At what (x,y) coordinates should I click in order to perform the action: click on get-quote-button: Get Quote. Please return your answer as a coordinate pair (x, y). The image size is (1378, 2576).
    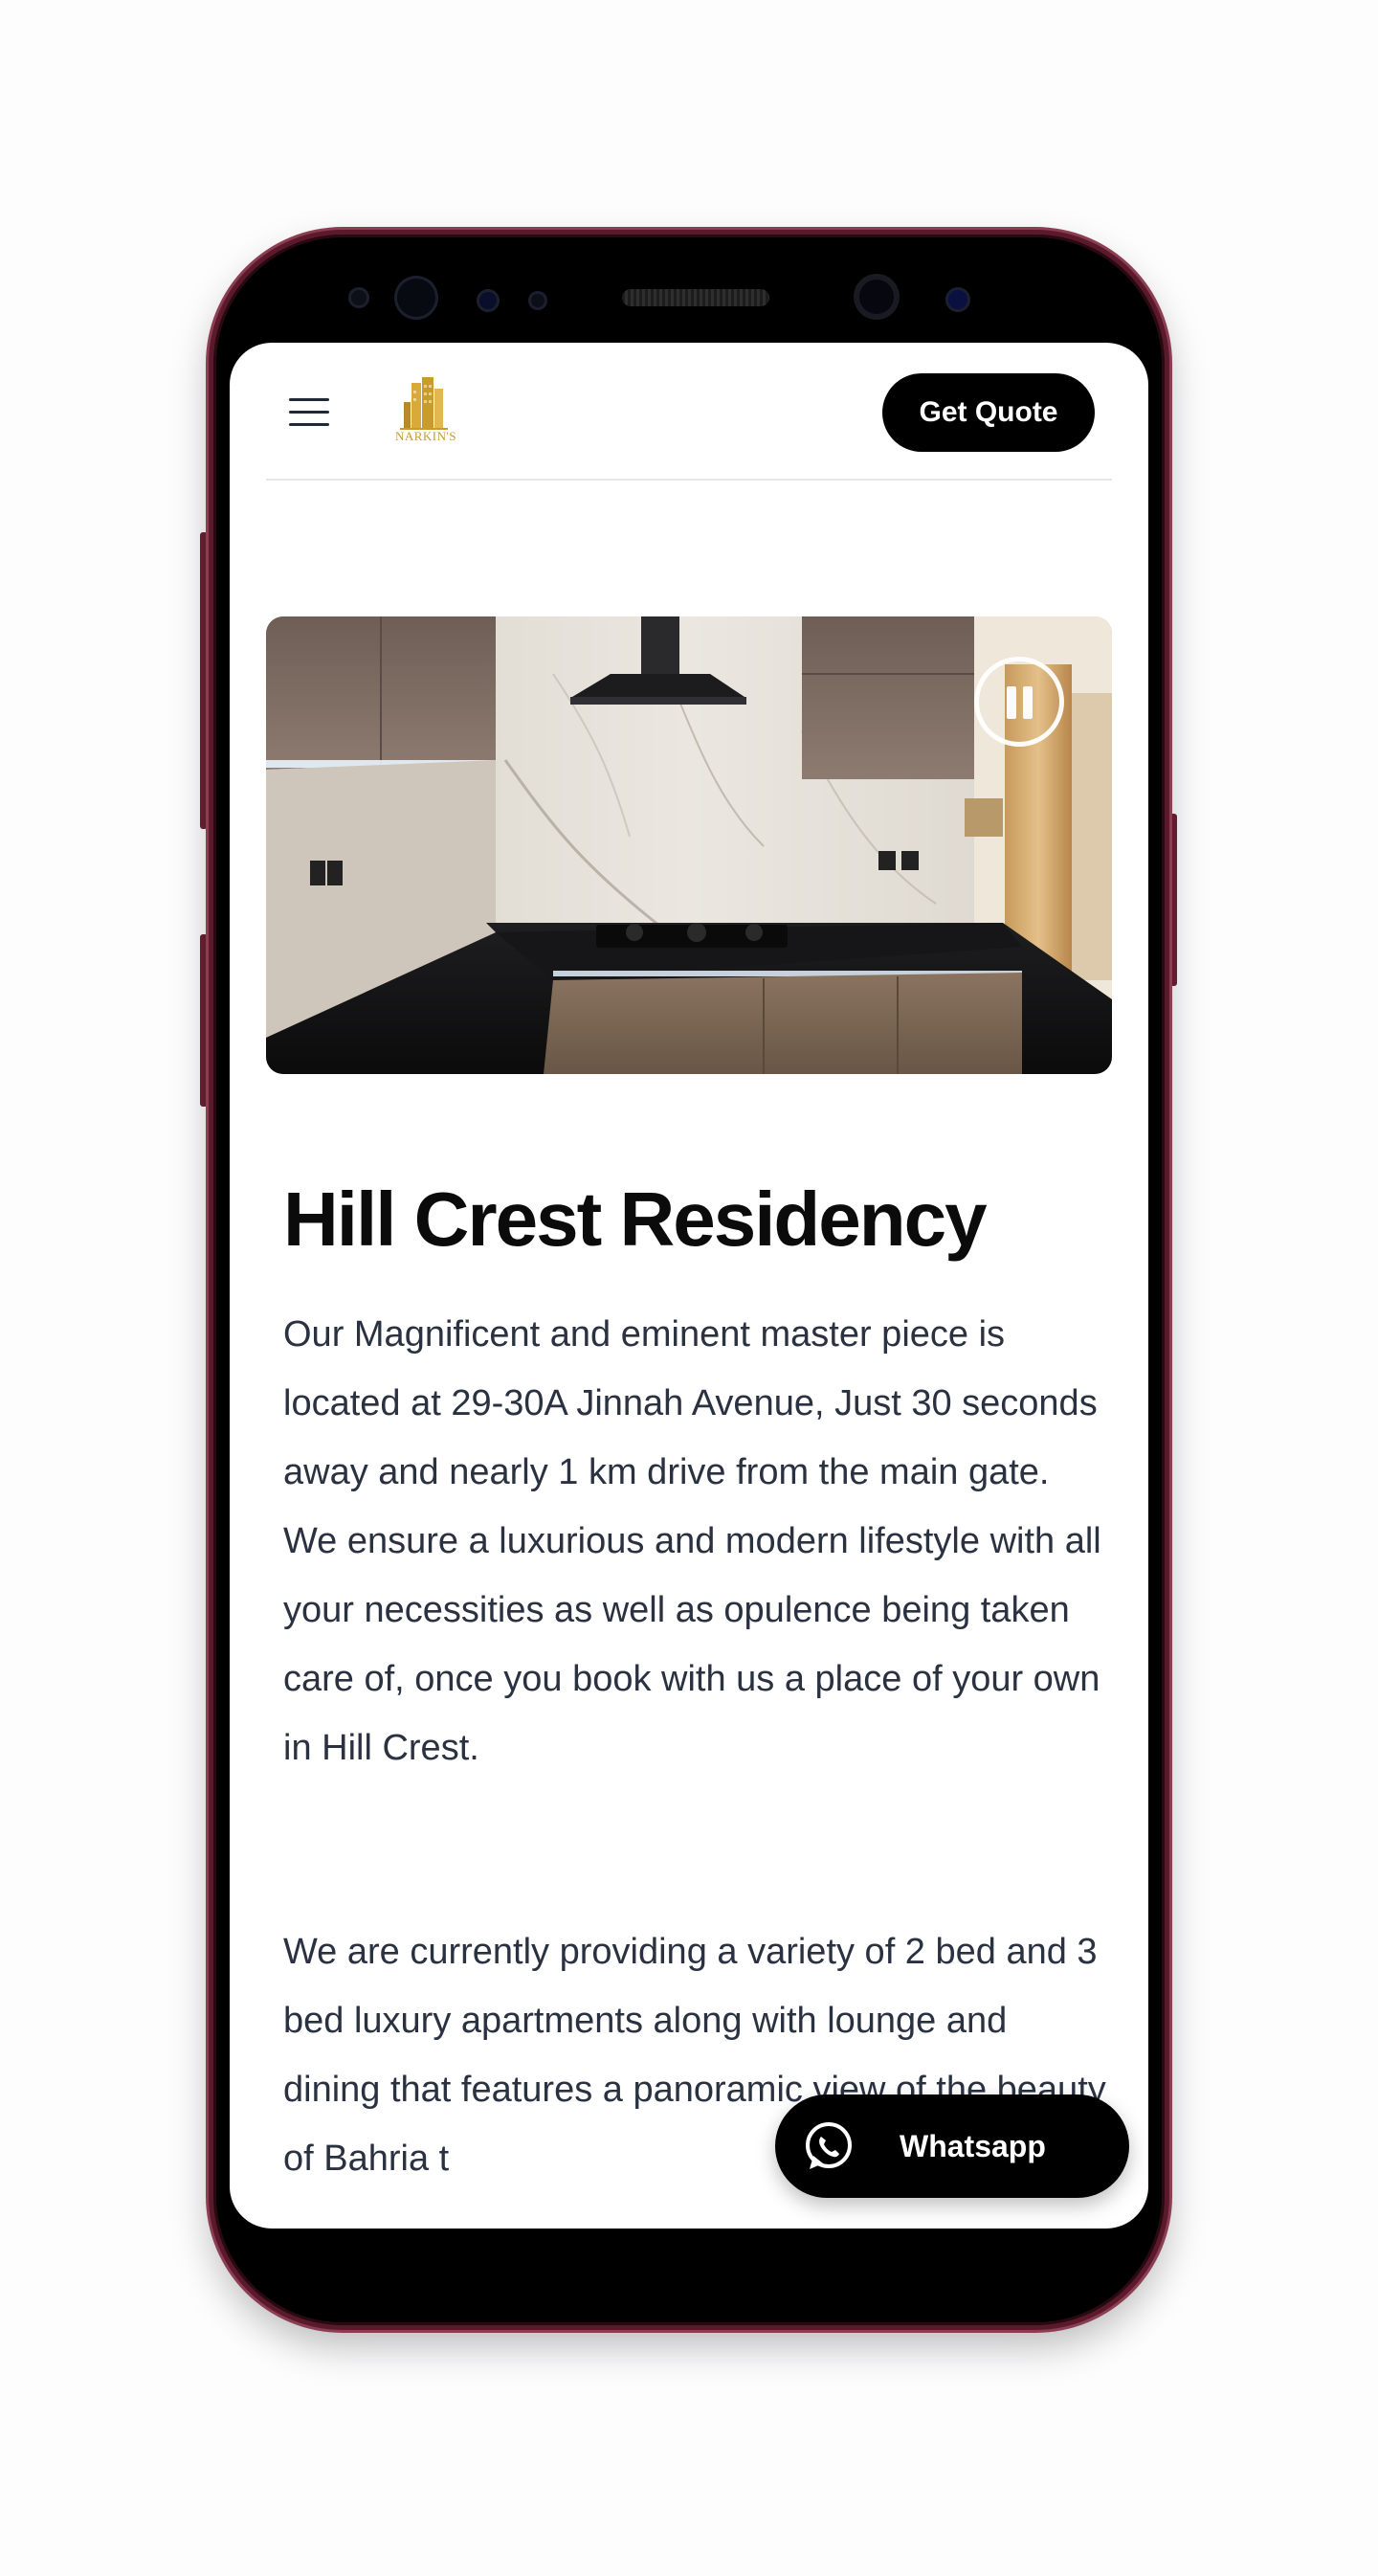
    Looking at the image, I should click on (989, 413).